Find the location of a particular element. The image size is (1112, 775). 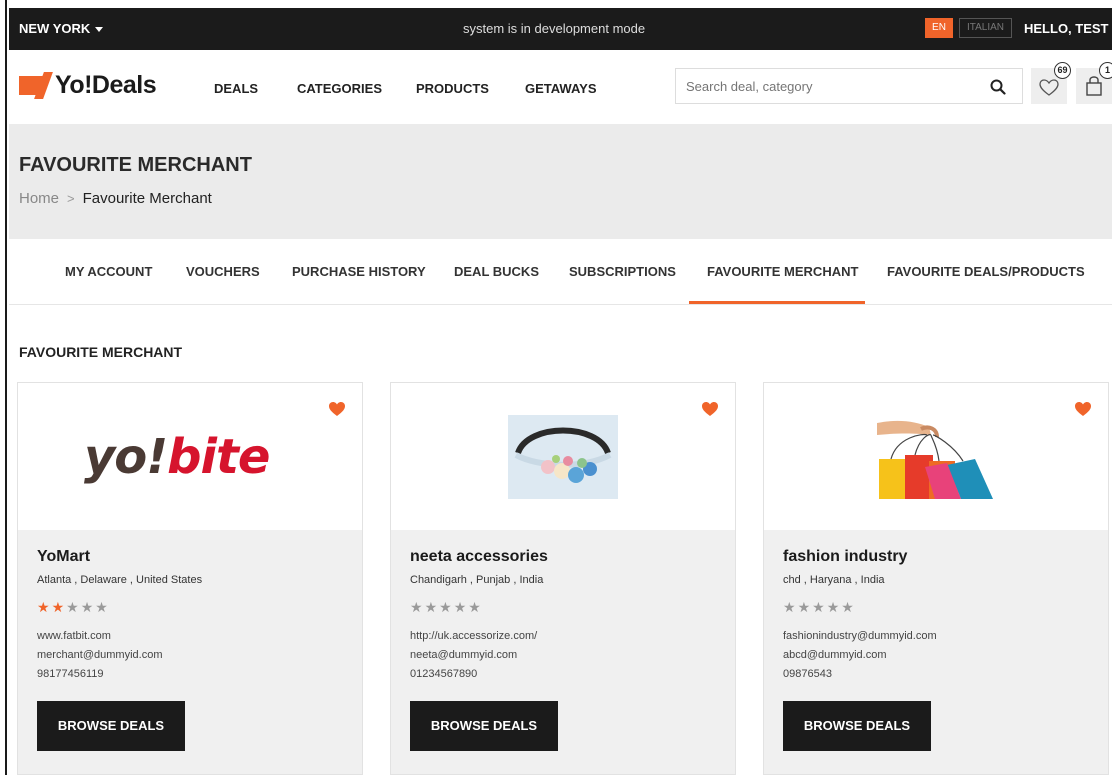

merchant-phone: 09876543 is located at coordinates (807, 674).